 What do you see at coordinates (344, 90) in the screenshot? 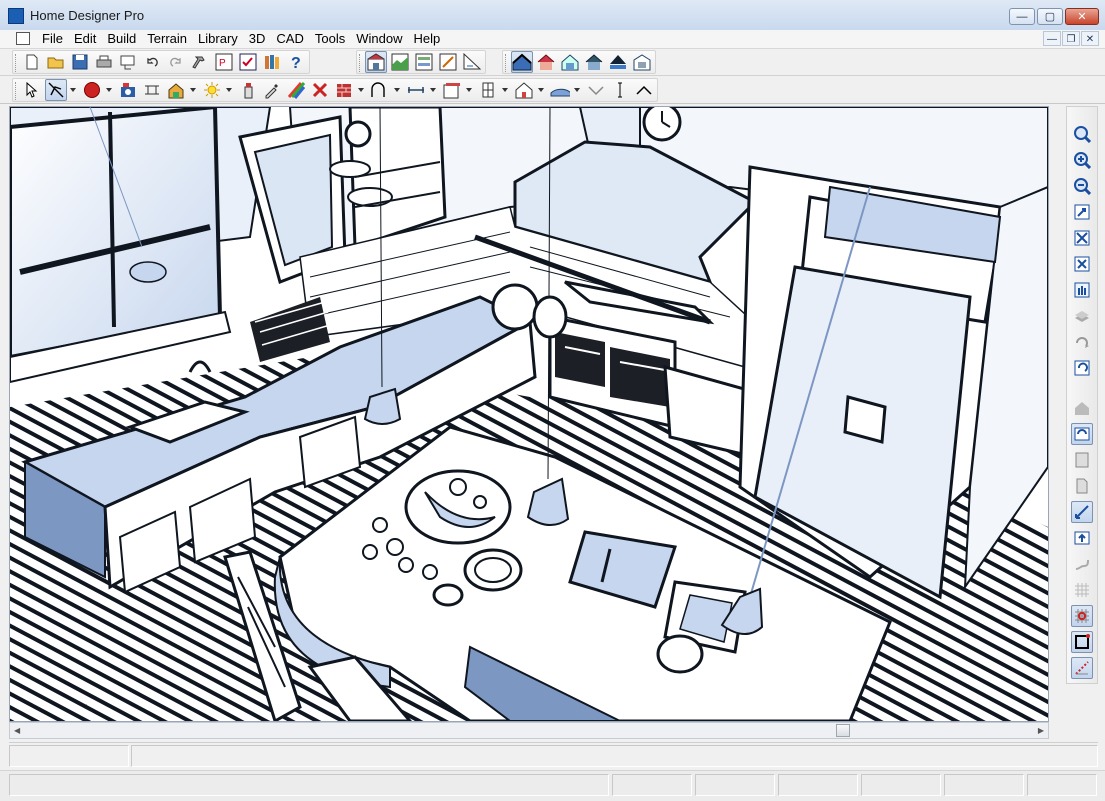
I see `brick-wall-button` at bounding box center [344, 90].